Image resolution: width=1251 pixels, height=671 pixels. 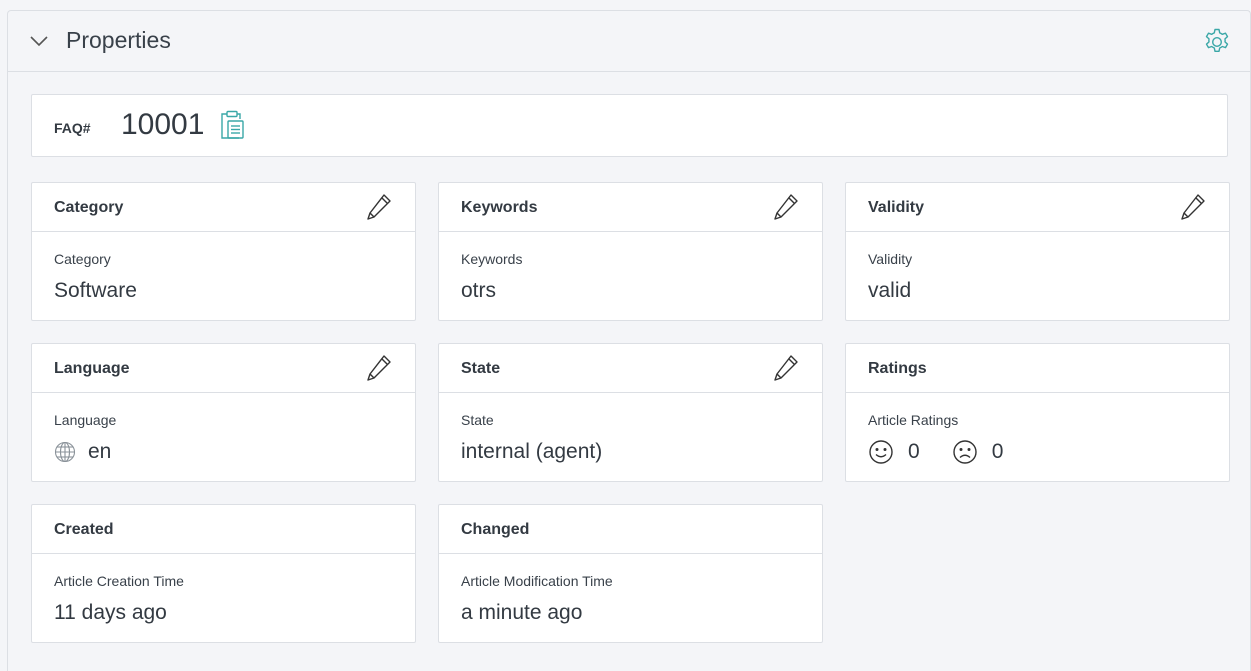 What do you see at coordinates (82, 259) in the screenshot?
I see `field-label: Category` at bounding box center [82, 259].